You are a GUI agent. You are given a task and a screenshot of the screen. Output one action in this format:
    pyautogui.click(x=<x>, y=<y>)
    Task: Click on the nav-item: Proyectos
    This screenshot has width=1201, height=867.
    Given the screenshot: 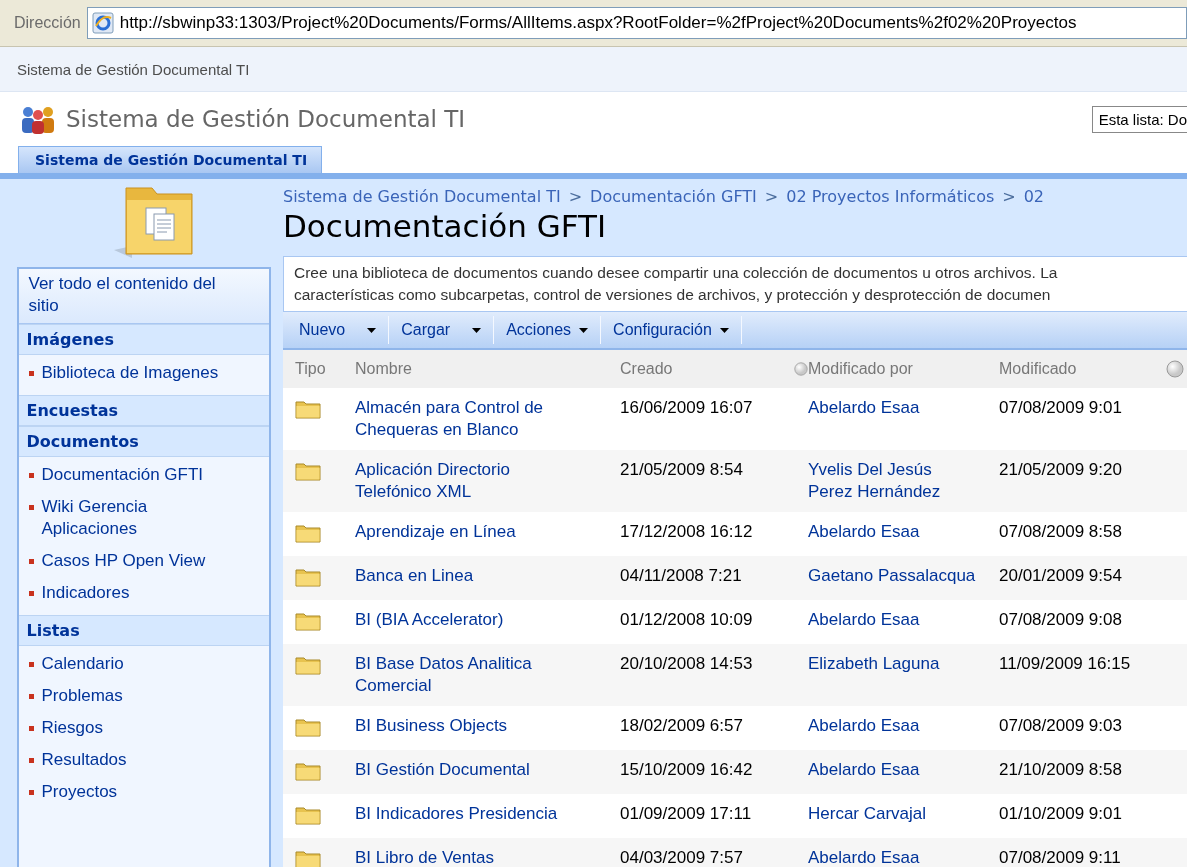 What is the action you would take?
    pyautogui.click(x=143, y=792)
    